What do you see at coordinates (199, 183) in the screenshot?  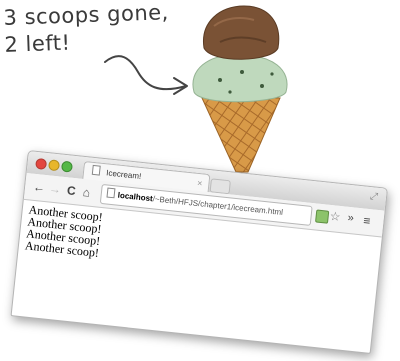 I see `tab-close-icon: ×` at bounding box center [199, 183].